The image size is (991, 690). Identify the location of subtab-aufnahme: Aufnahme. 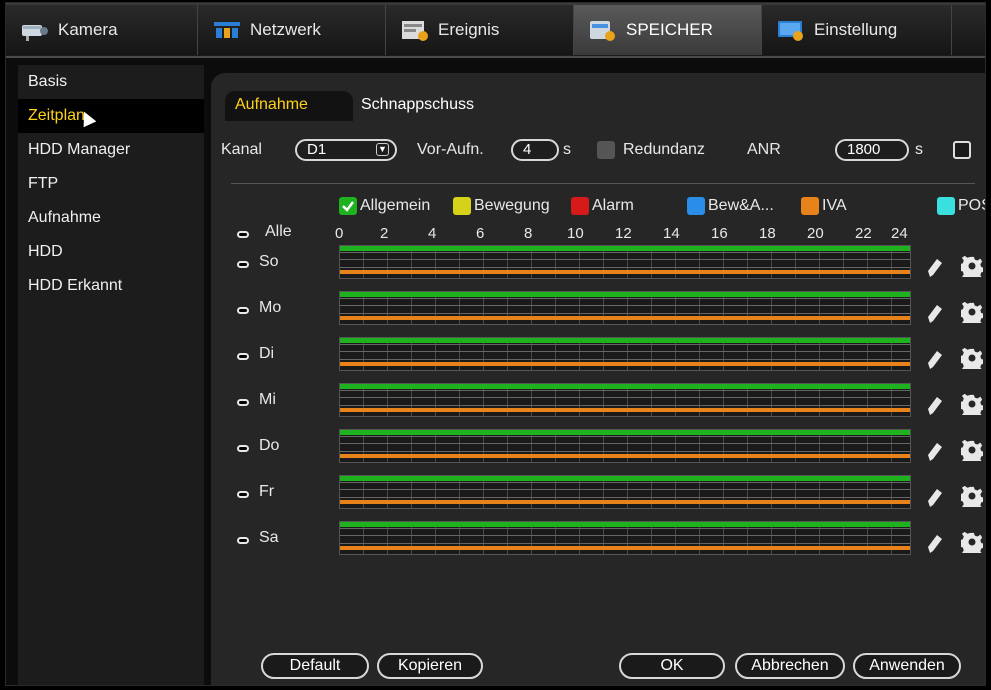
(289, 106).